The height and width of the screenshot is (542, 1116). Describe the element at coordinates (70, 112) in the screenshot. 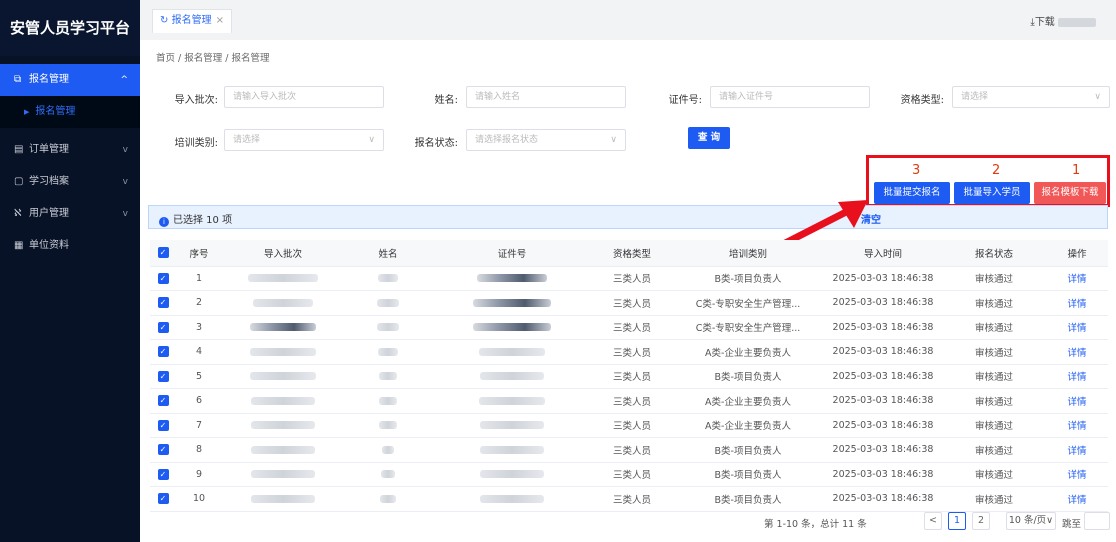

I see `sidebar-subitem-signup: ▶ 报名管理` at that location.